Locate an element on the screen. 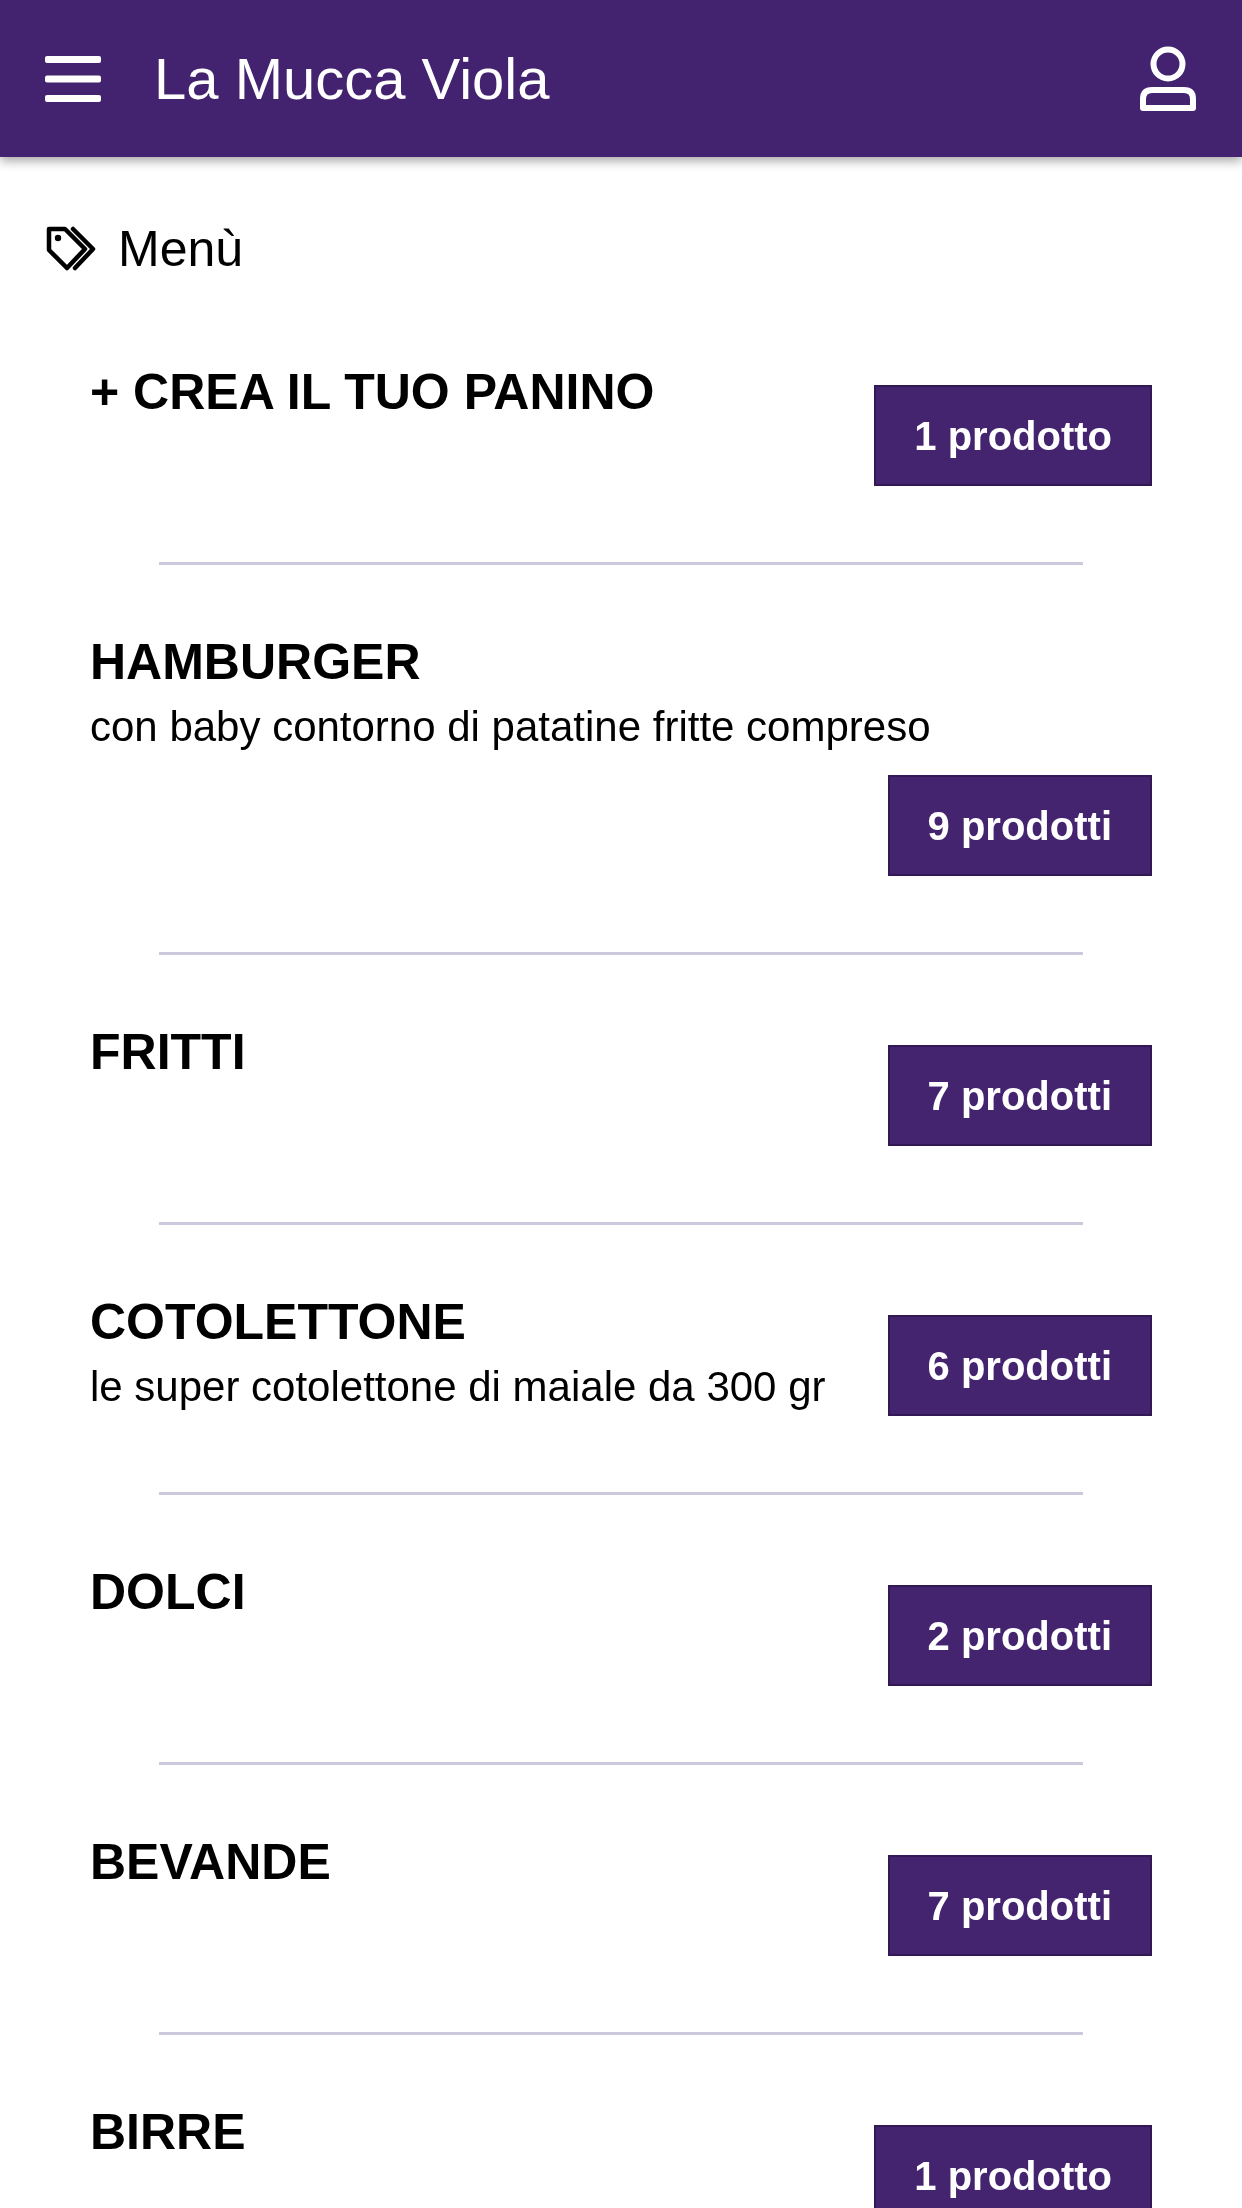 Image resolution: width=1242 pixels, height=2208 pixels. app-title: La Mucca Viola is located at coordinates (352, 78).